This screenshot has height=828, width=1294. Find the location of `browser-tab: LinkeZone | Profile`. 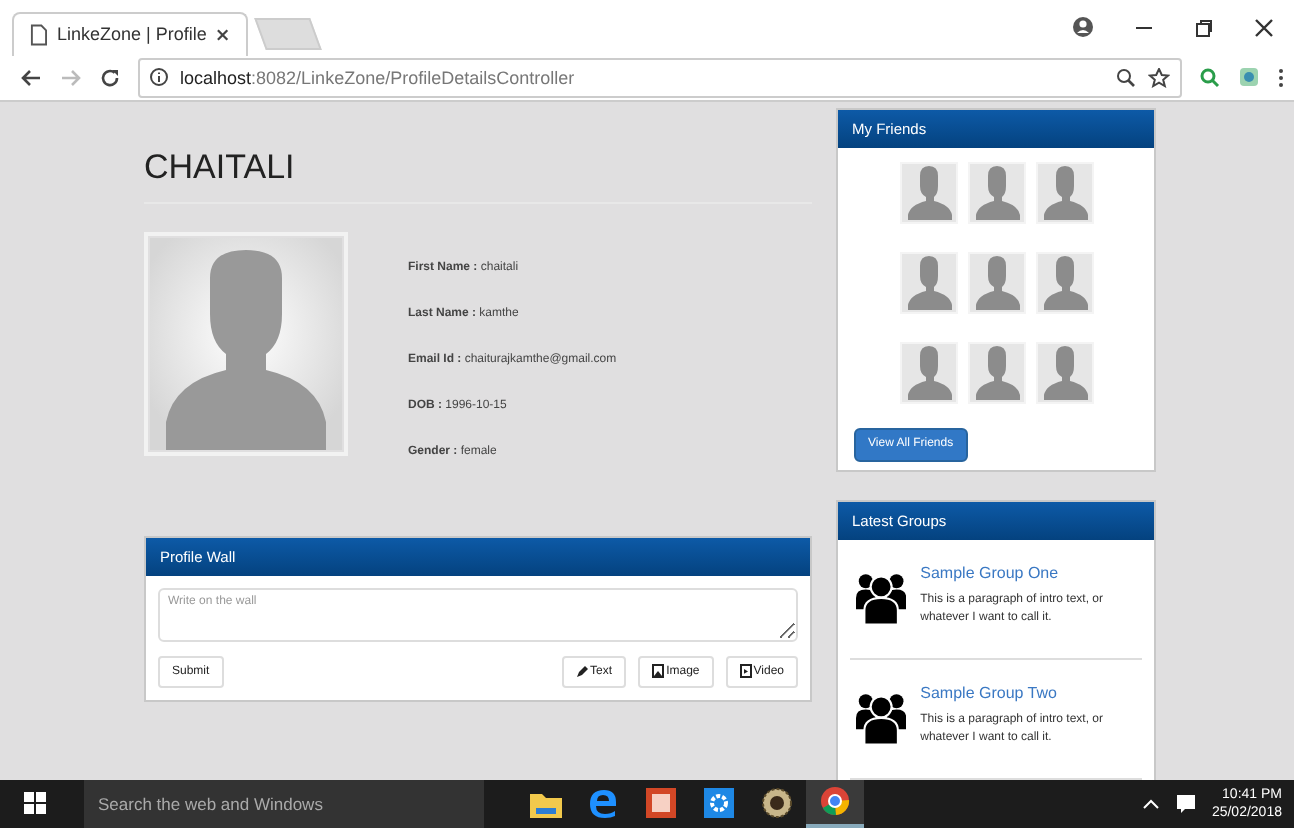

browser-tab: LinkeZone | Profile is located at coordinates (130, 33).